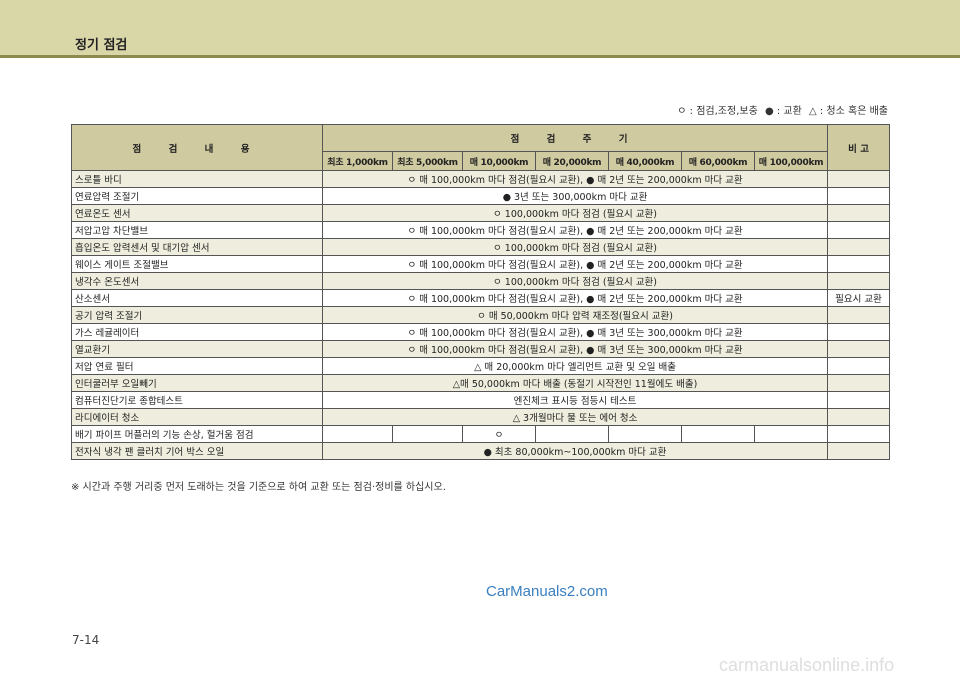 Image resolution: width=960 pixels, height=685 pixels. Describe the element at coordinates (101, 45) in the screenshot. I see `header-title: 정기 점검` at that location.